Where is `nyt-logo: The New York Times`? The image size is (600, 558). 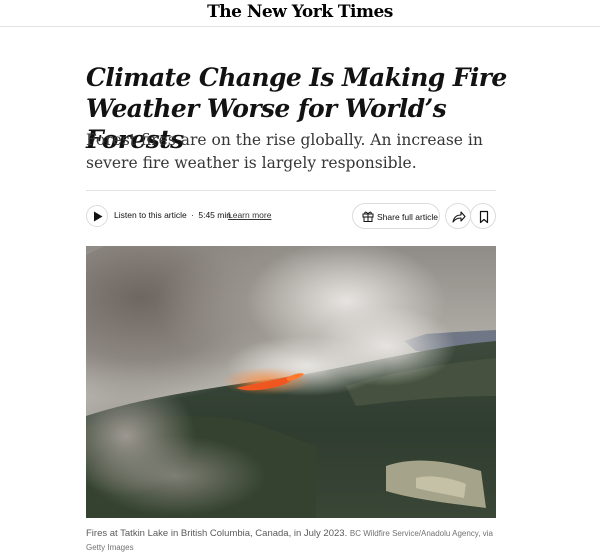 nyt-logo: The New York Times is located at coordinates (300, 12).